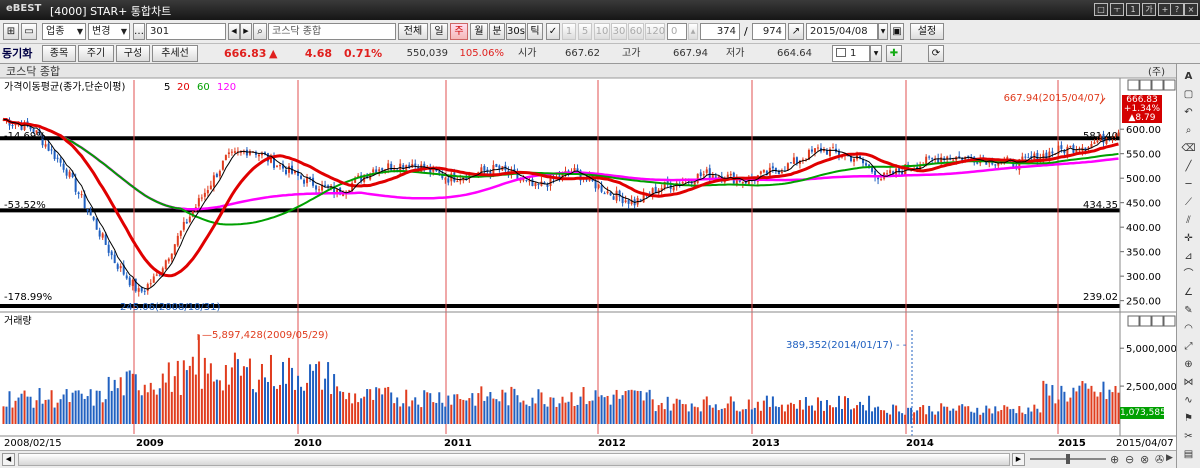 The width and height of the screenshot is (1200, 468). What do you see at coordinates (1188, 436) in the screenshot?
I see `scissors-tool-icon: ✂` at bounding box center [1188, 436].